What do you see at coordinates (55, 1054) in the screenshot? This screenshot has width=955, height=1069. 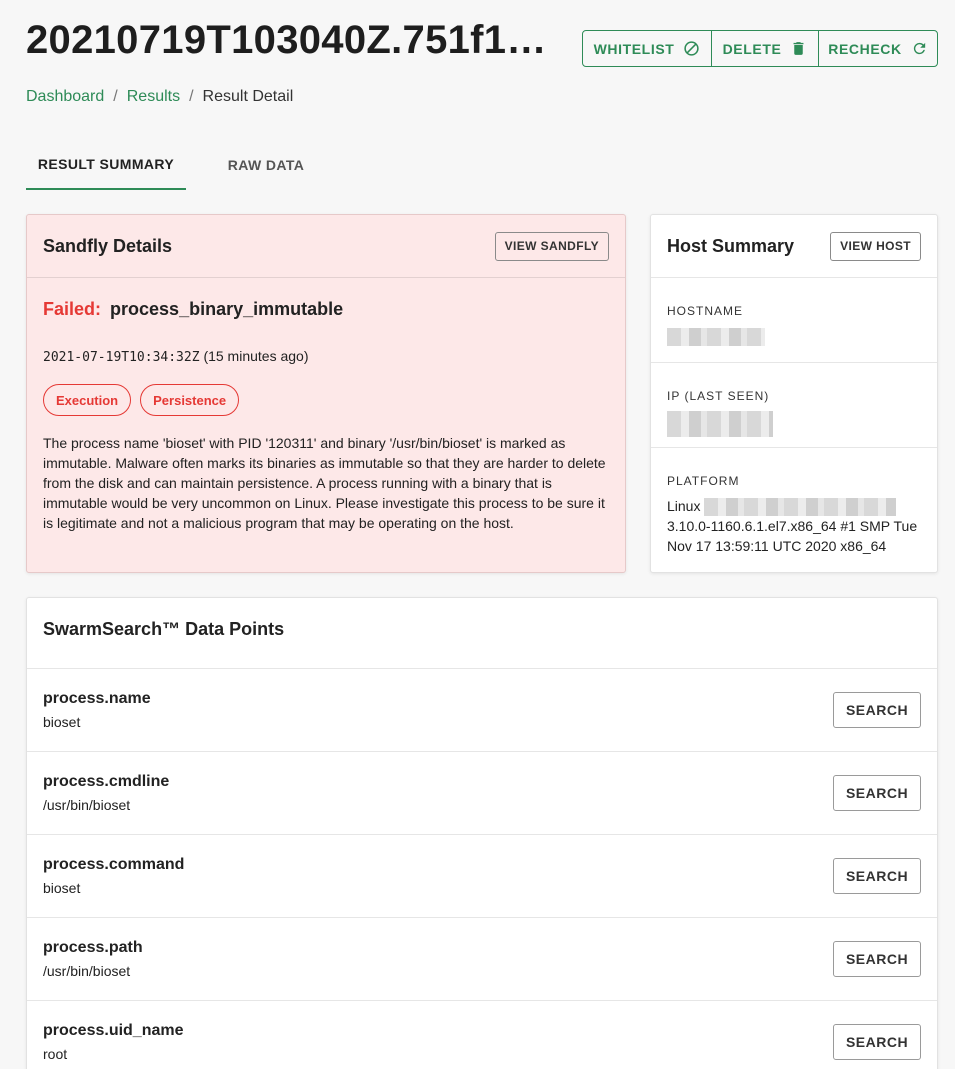 I see `data-point-value: root` at bounding box center [55, 1054].